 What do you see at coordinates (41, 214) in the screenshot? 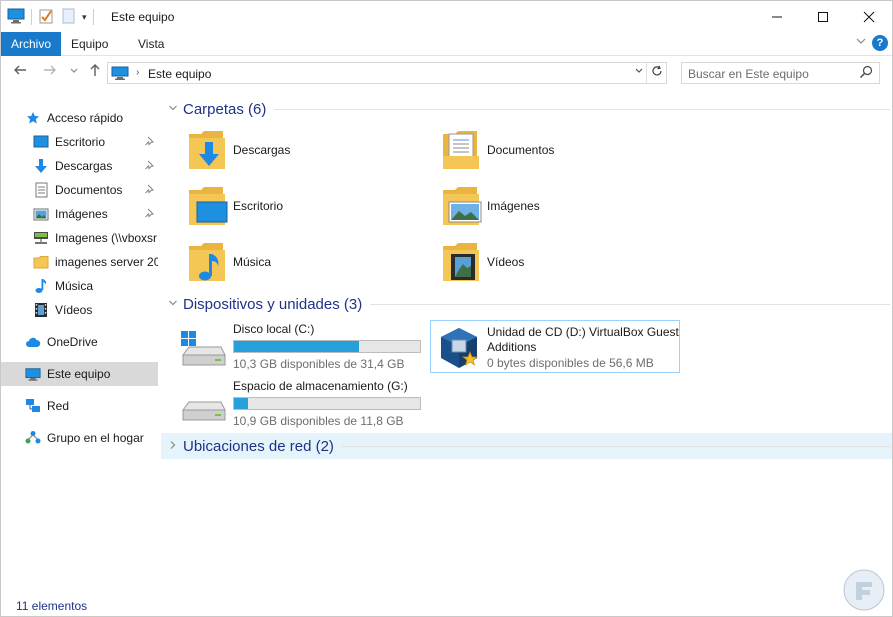
I see `pictures-icon` at bounding box center [41, 214].